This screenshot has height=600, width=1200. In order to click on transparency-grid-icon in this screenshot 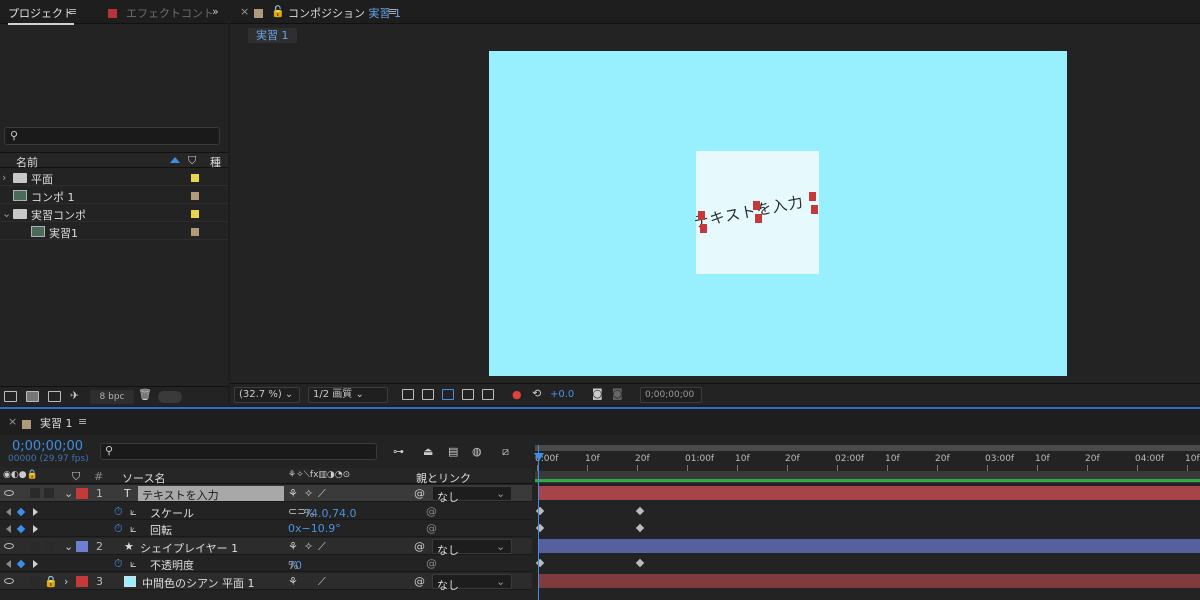, I will do `click(428, 394)`.